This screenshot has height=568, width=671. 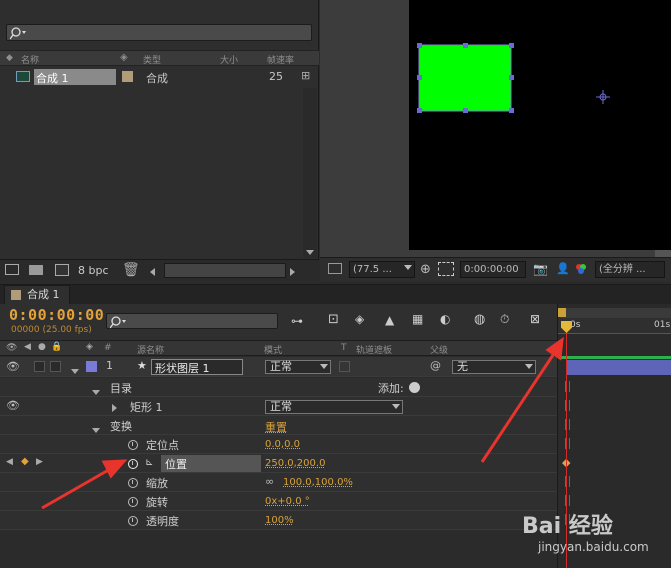 What do you see at coordinates (36, 270) in the screenshot?
I see `new-folder-icon` at bounding box center [36, 270].